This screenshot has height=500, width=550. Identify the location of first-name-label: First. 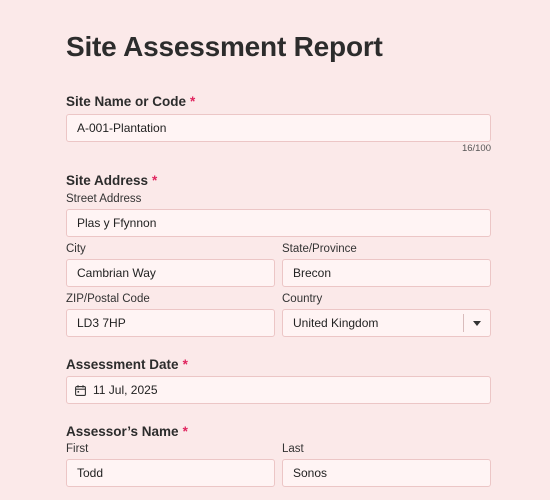
(77, 449).